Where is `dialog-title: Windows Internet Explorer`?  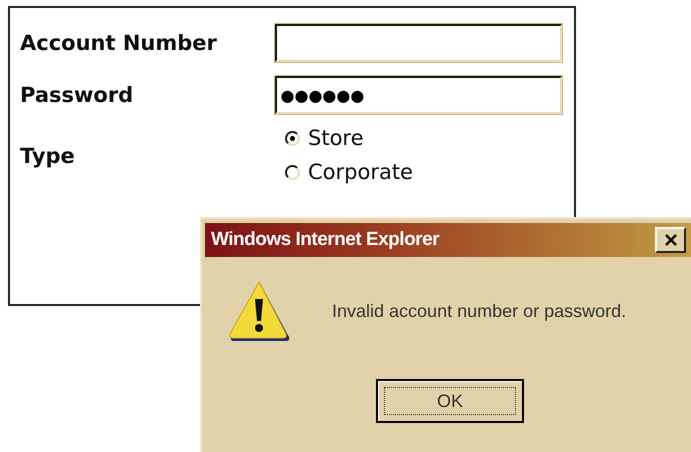 dialog-title: Windows Internet Explorer is located at coordinates (325, 240).